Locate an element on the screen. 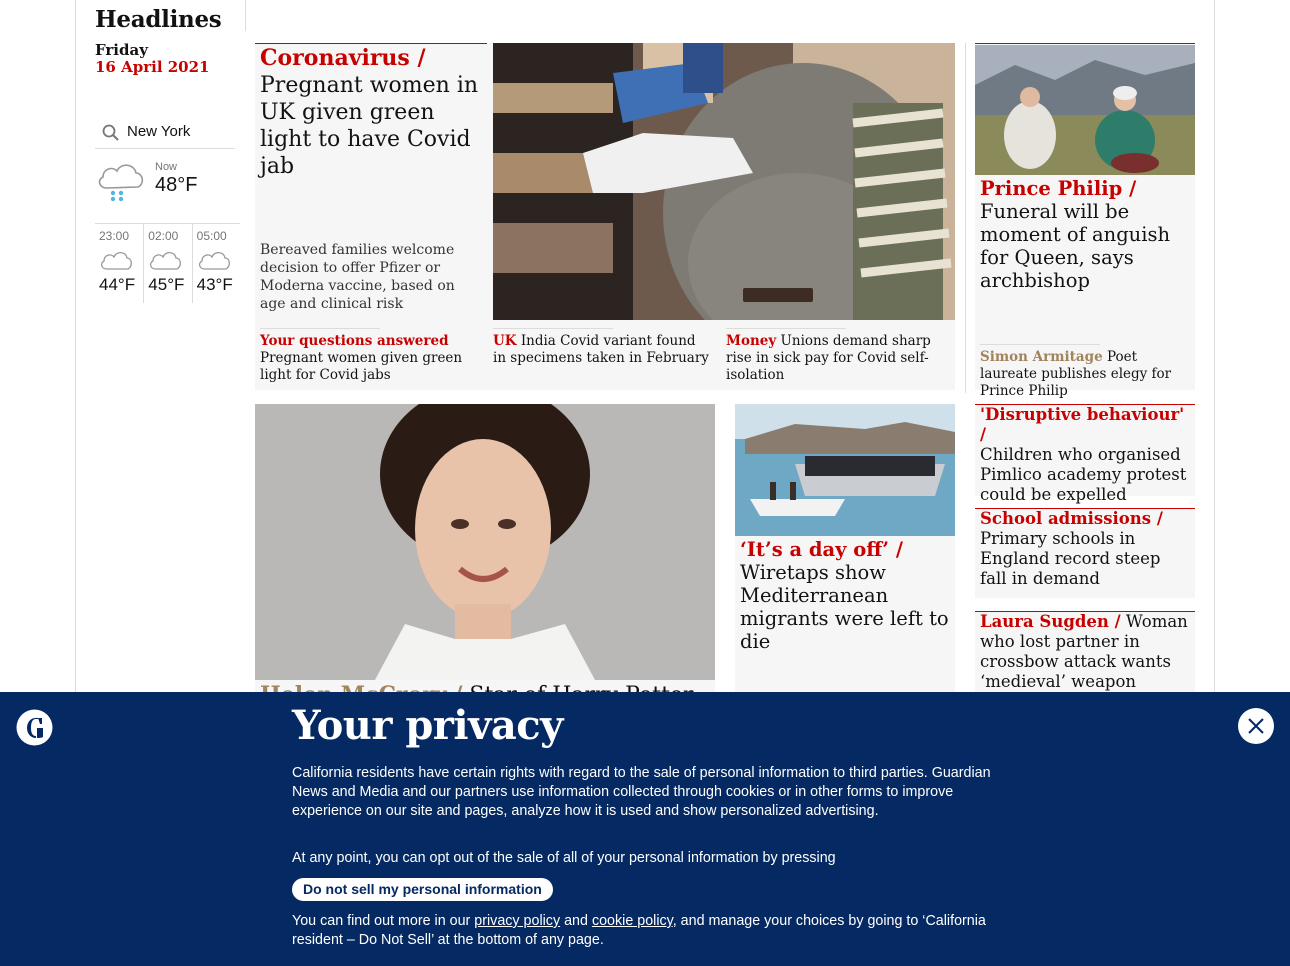 The width and height of the screenshot is (1290, 966). title-divider is located at coordinates (245, 15).